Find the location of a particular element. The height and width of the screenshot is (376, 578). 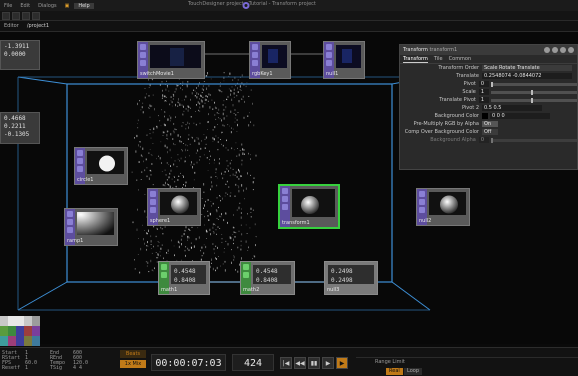

node-switchmovie1: switchMovie1 is located at coordinates (171, 60).